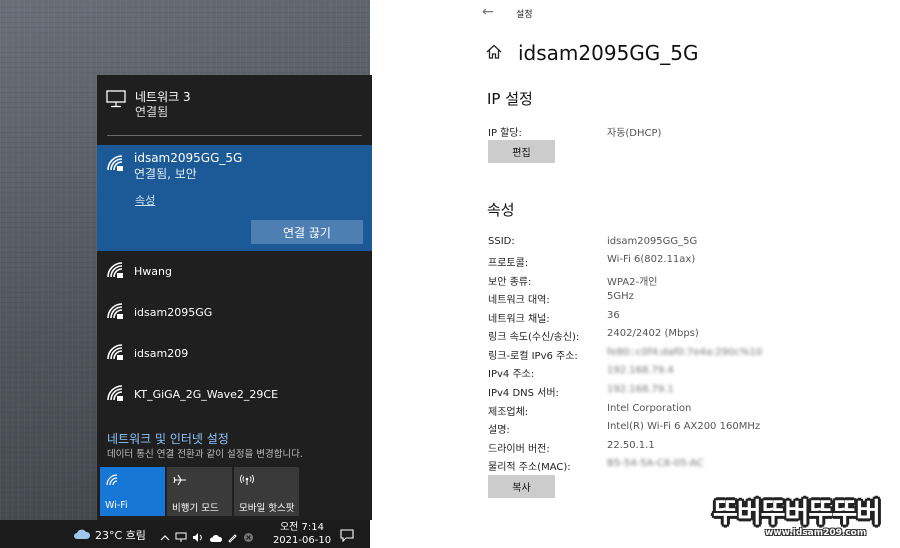 This screenshot has width=900, height=548. I want to click on active-network-ssid: idsam2095GG_5G, so click(188, 158).